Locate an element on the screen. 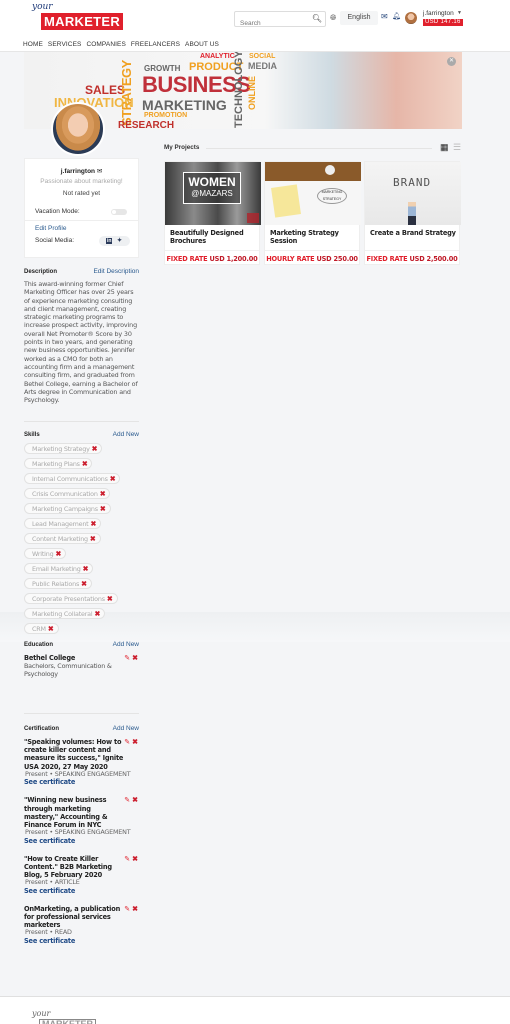  nav-home: HOME is located at coordinates (33, 44).